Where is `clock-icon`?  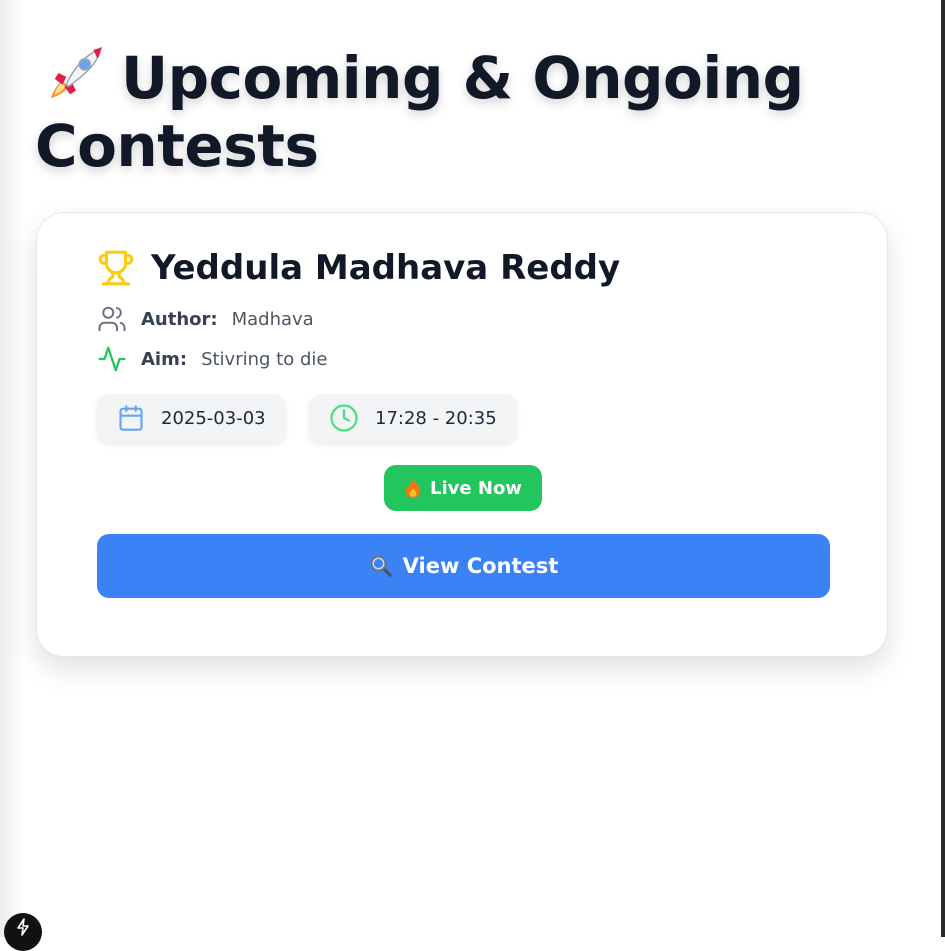 clock-icon is located at coordinates (344, 418).